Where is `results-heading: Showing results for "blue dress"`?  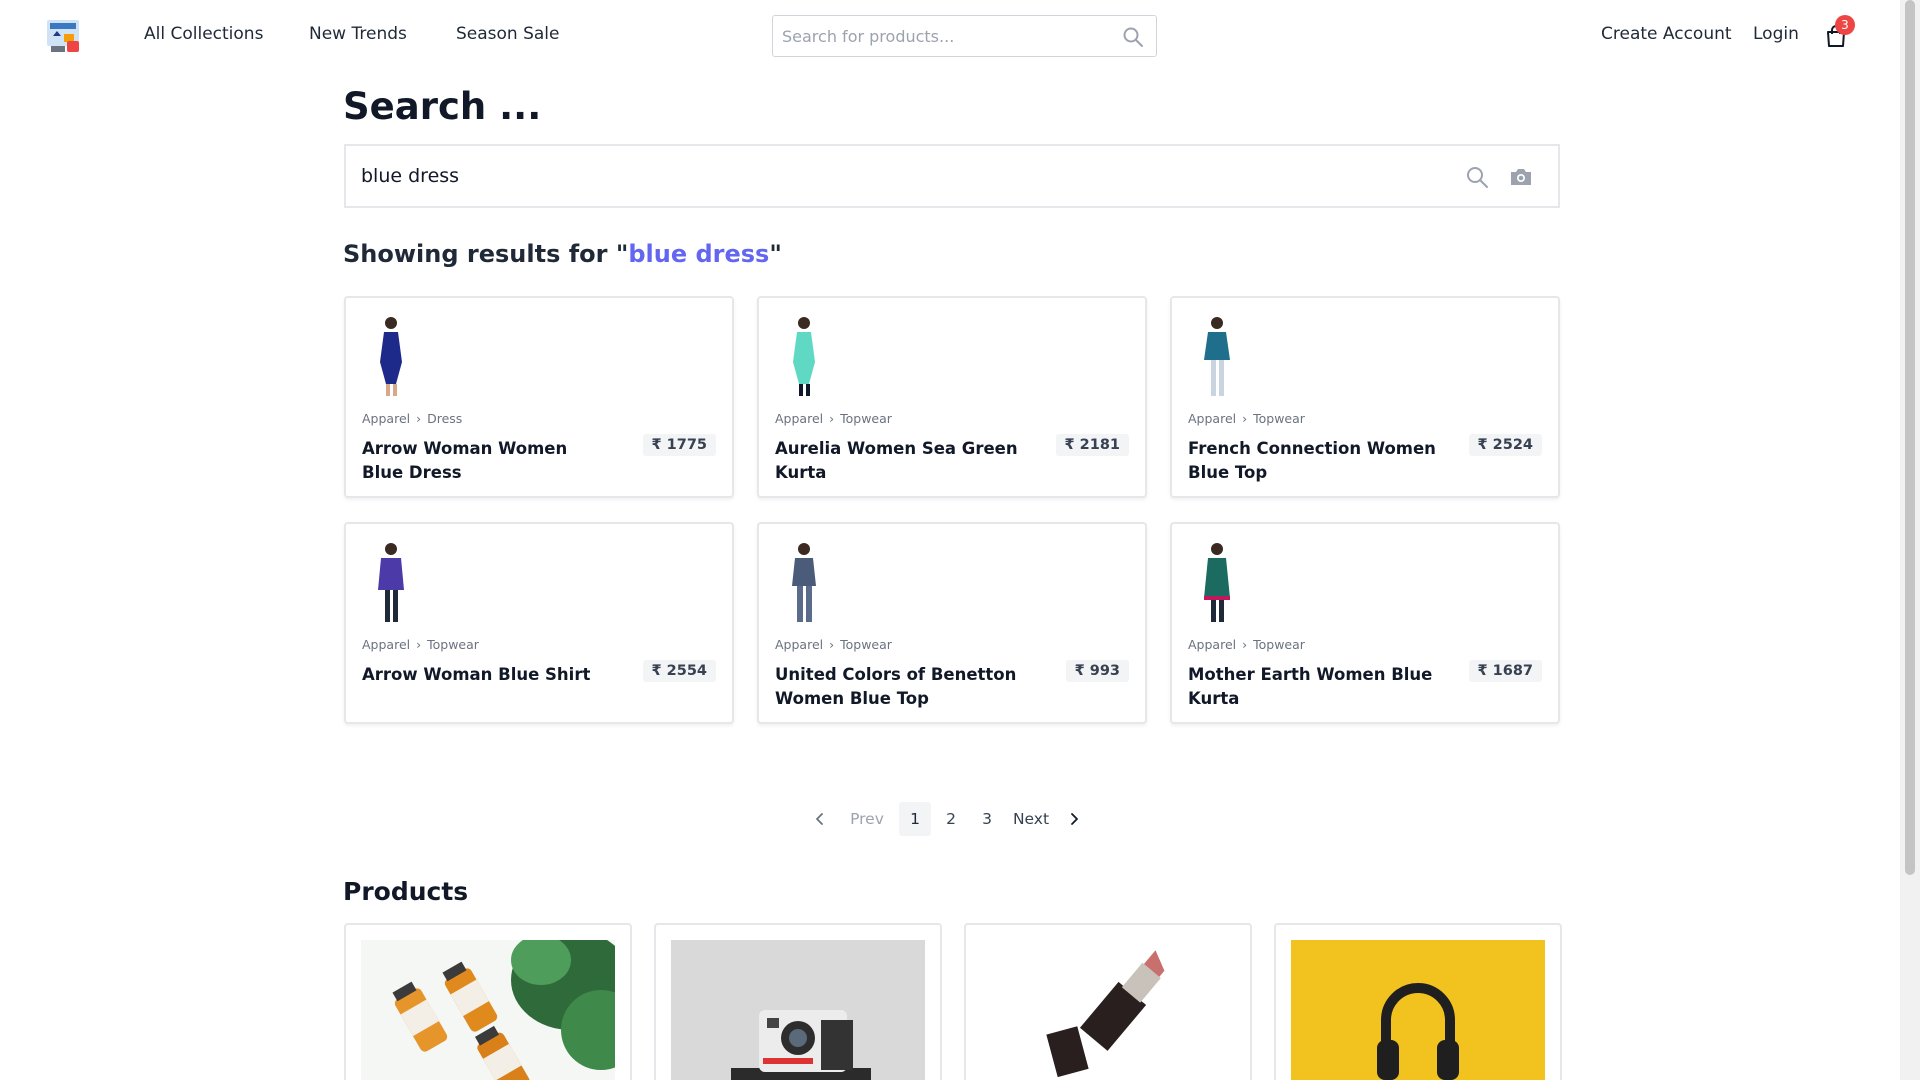 results-heading: Showing results for "blue dress" is located at coordinates (562, 254).